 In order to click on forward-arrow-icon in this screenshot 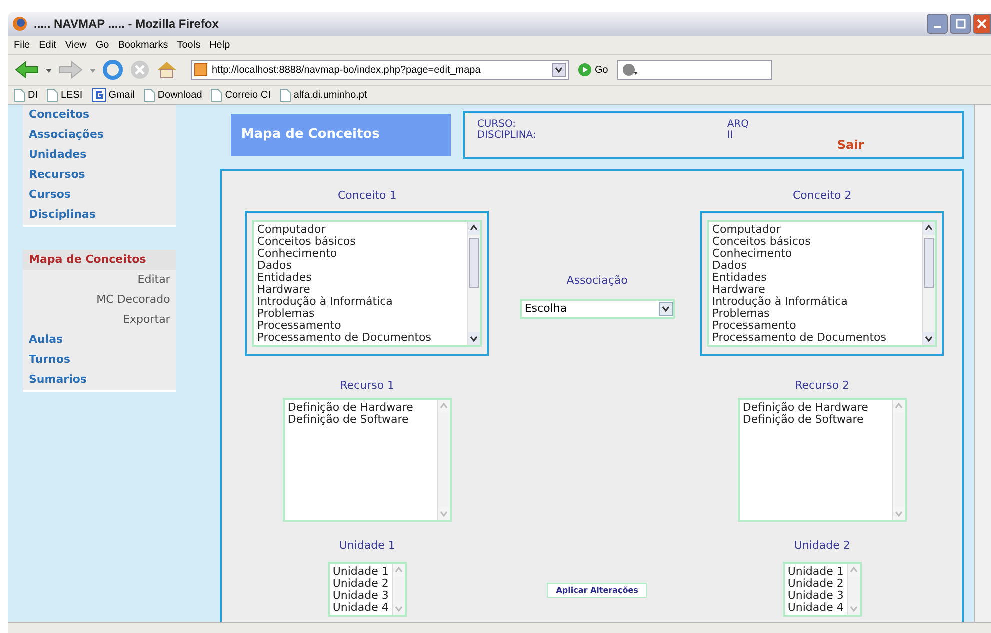, I will do `click(71, 70)`.